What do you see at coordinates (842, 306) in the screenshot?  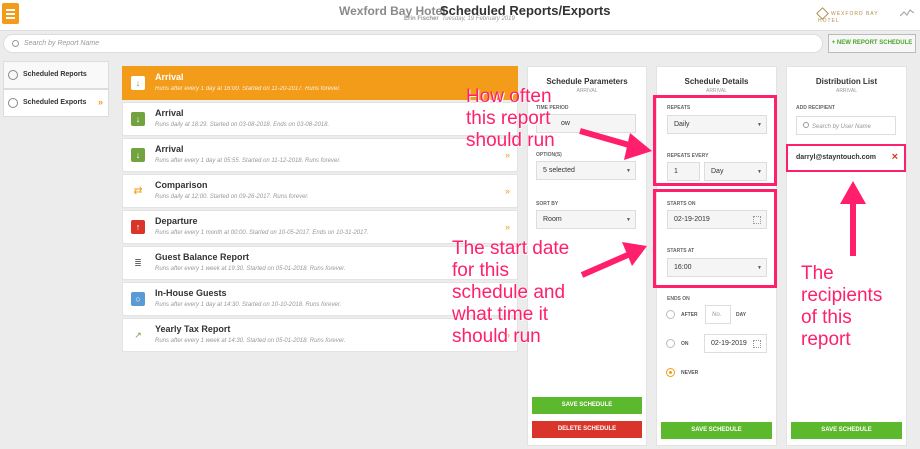 I see `annotation-recipients: The recipients of this report` at bounding box center [842, 306].